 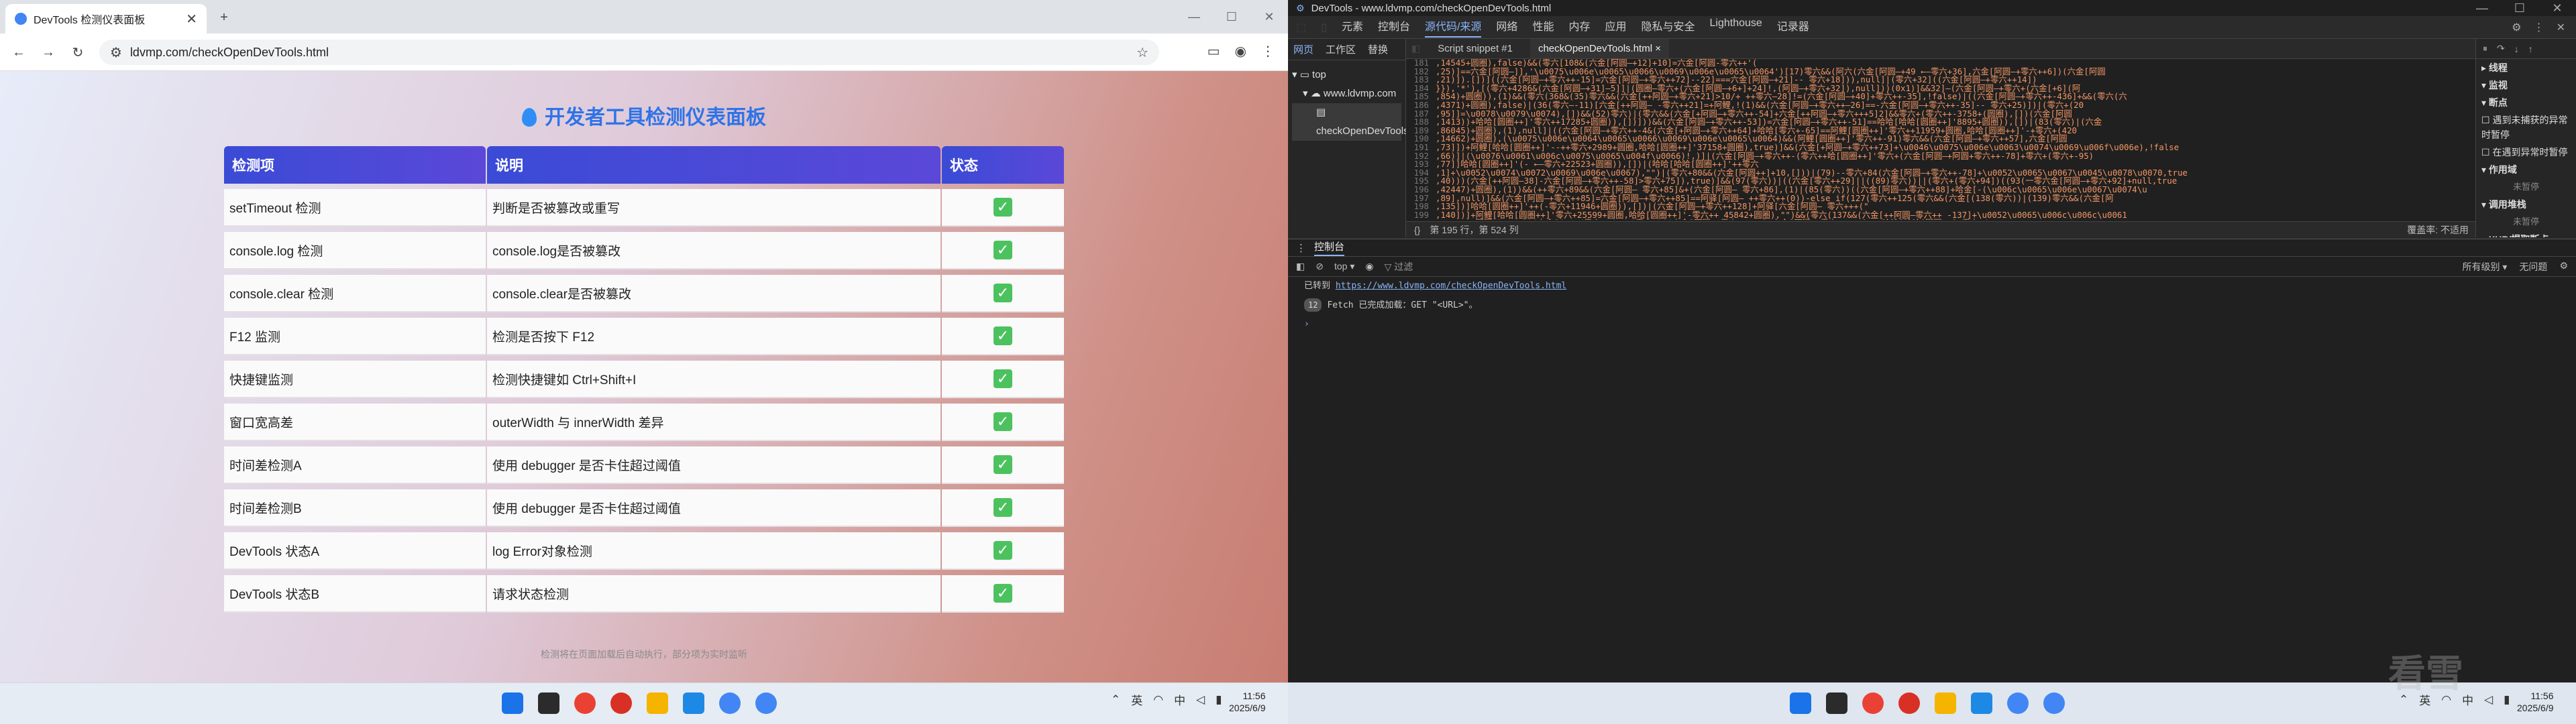 What do you see at coordinates (1268, 52) in the screenshot?
I see `menu-icon: ⋮` at bounding box center [1268, 52].